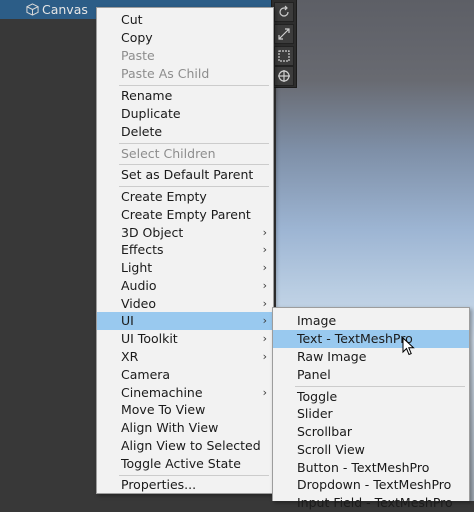 The width and height of the screenshot is (474, 512). Describe the element at coordinates (185, 286) in the screenshot. I see `menu-item-audio: Audio ›` at that location.